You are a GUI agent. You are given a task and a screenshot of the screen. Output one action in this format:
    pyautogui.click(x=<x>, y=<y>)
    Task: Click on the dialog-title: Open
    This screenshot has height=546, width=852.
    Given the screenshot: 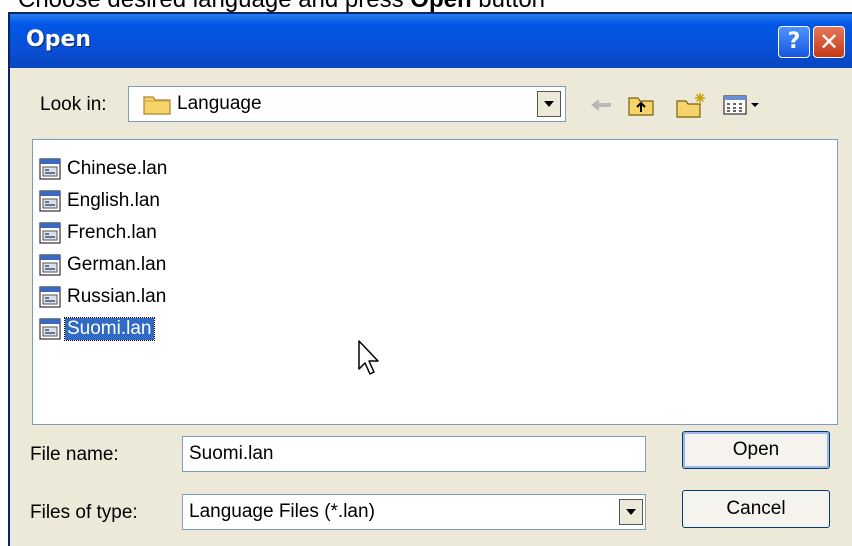 What is the action you would take?
    pyautogui.click(x=59, y=39)
    